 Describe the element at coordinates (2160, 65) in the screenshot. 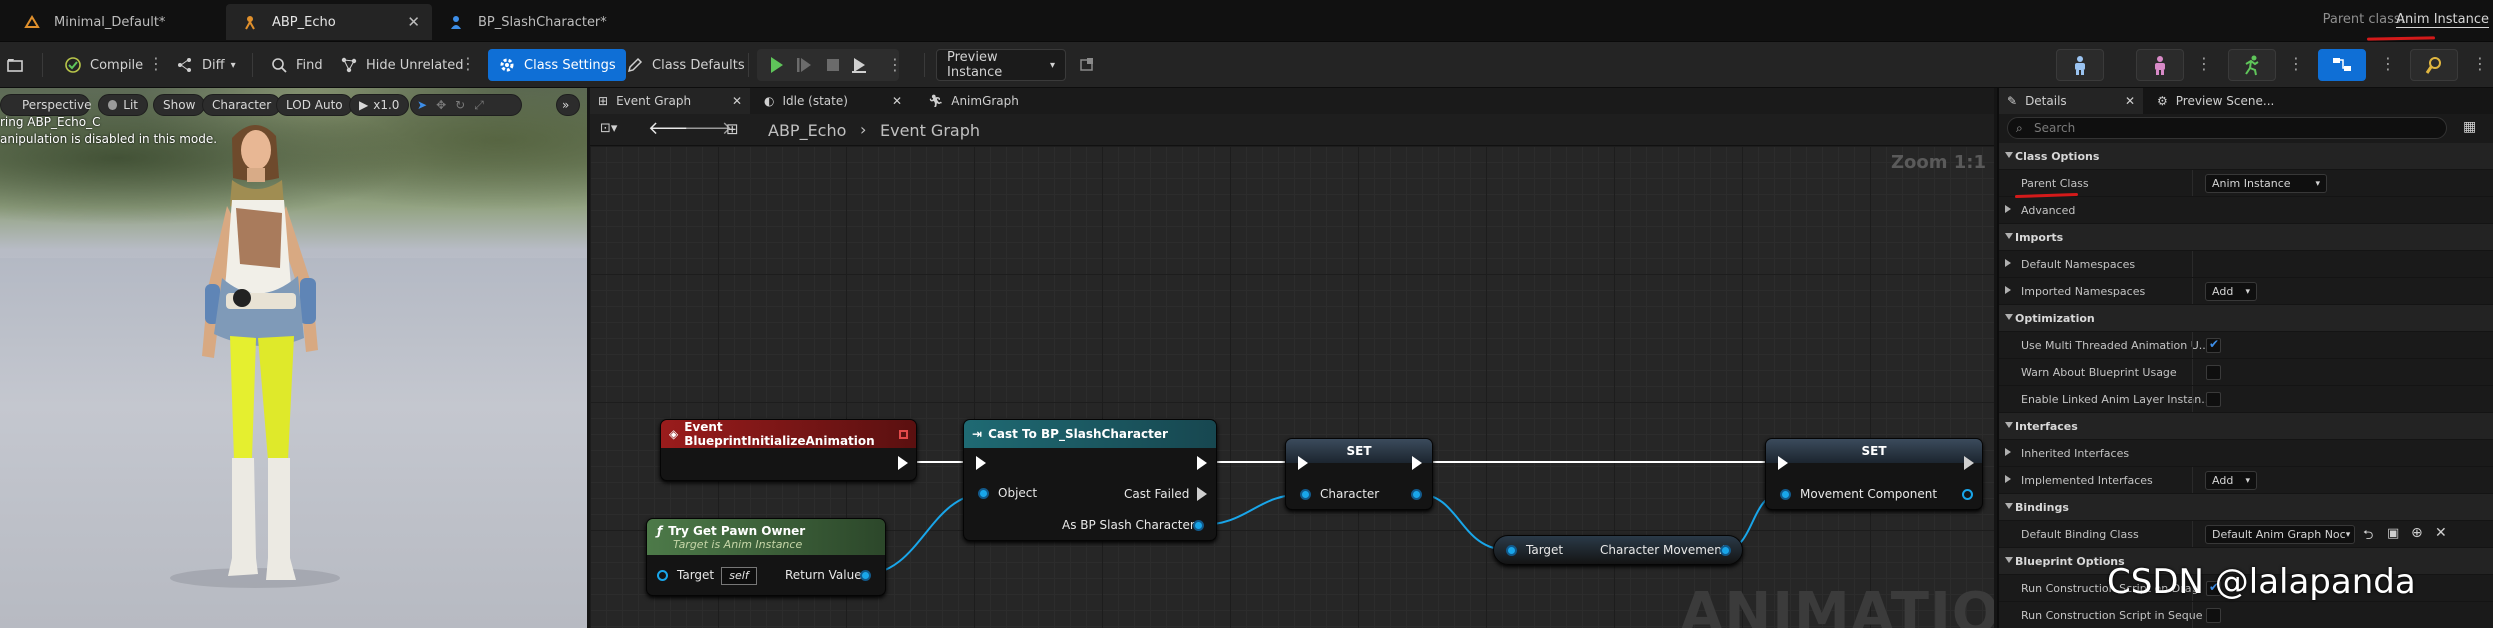

I see `mesh-mode-button` at that location.